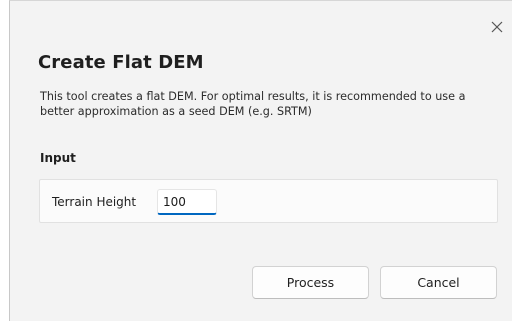 Image resolution: width=512 pixels, height=321 pixels. Describe the element at coordinates (310, 282) in the screenshot. I see `process-button: Process` at that location.